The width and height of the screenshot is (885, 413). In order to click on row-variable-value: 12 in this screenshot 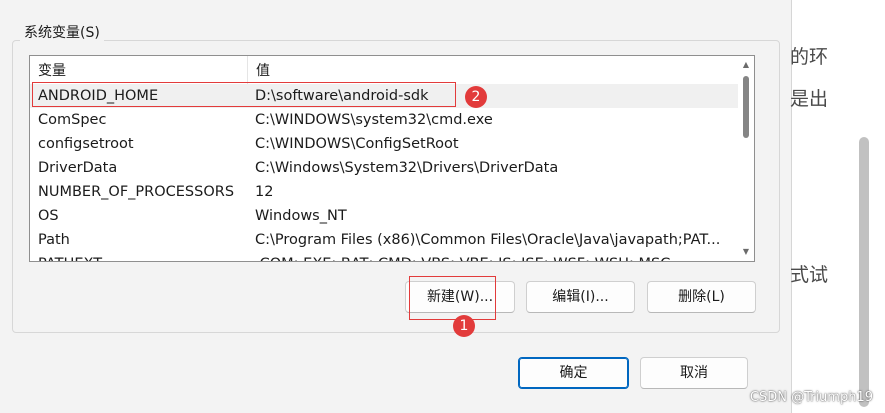, I will do `click(264, 192)`.